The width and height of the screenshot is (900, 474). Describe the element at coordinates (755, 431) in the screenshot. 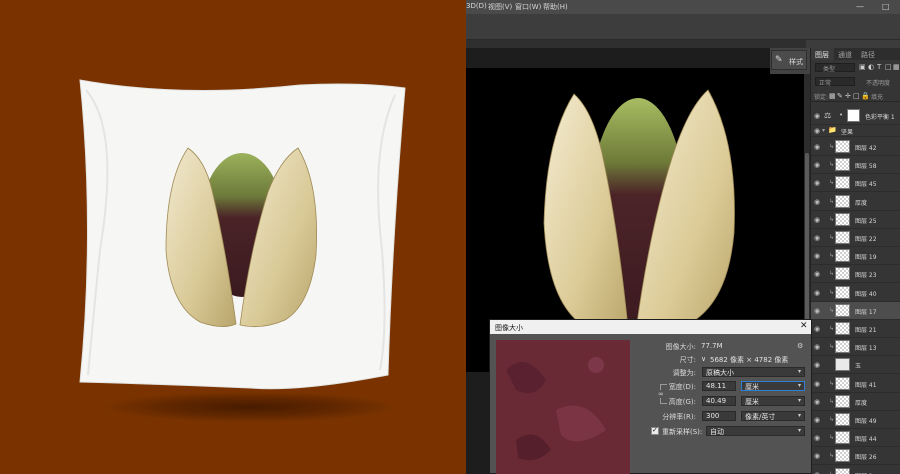

I see `resample-select: 自动 ▾` at that location.